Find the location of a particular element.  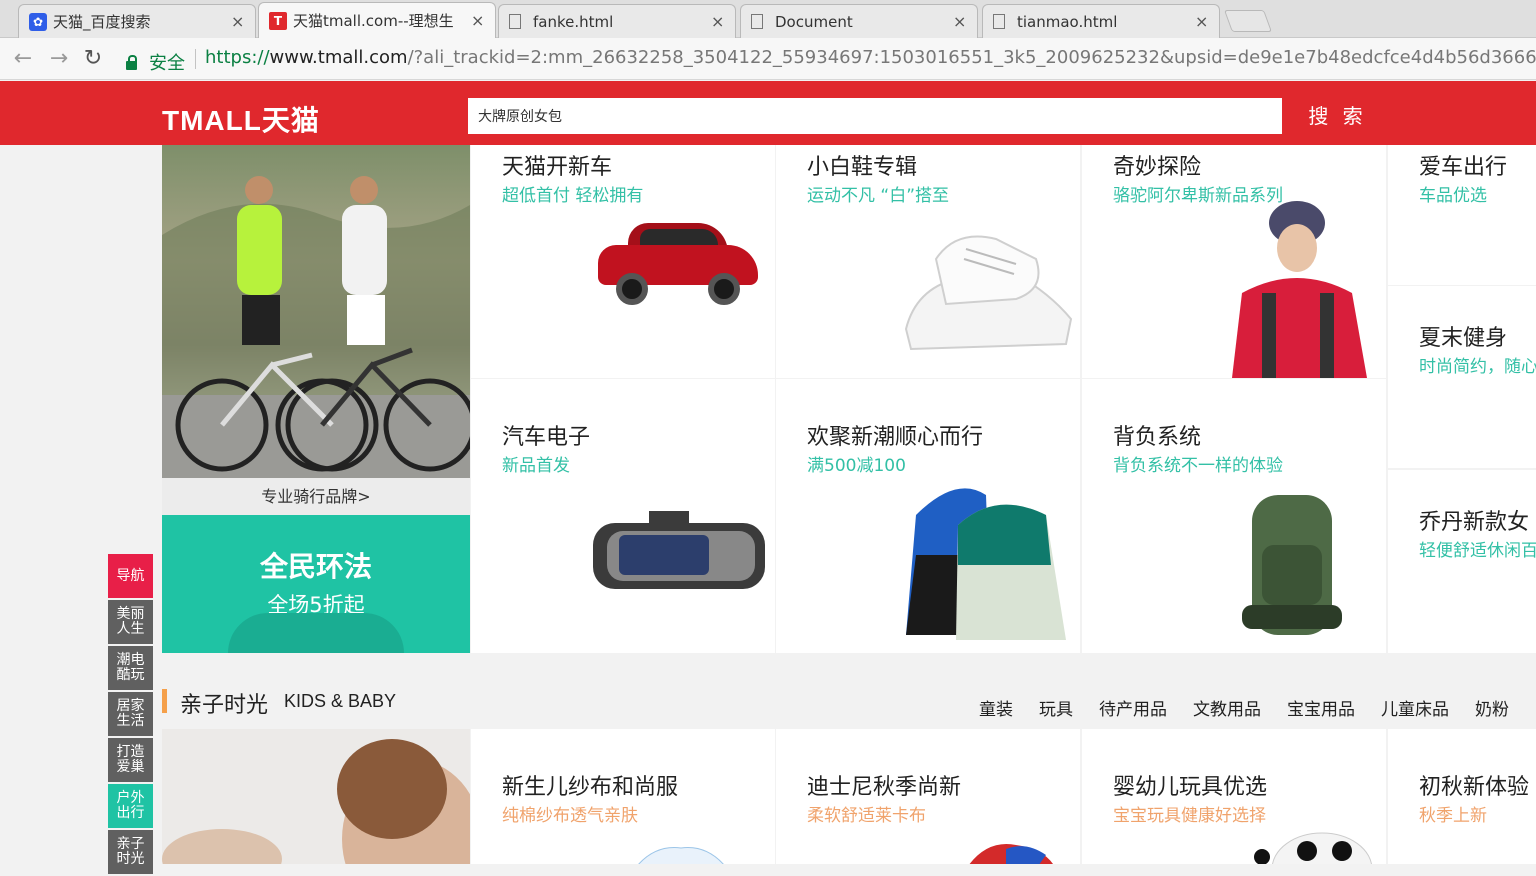

search-box: 搜 索 is located at coordinates (930, 116).